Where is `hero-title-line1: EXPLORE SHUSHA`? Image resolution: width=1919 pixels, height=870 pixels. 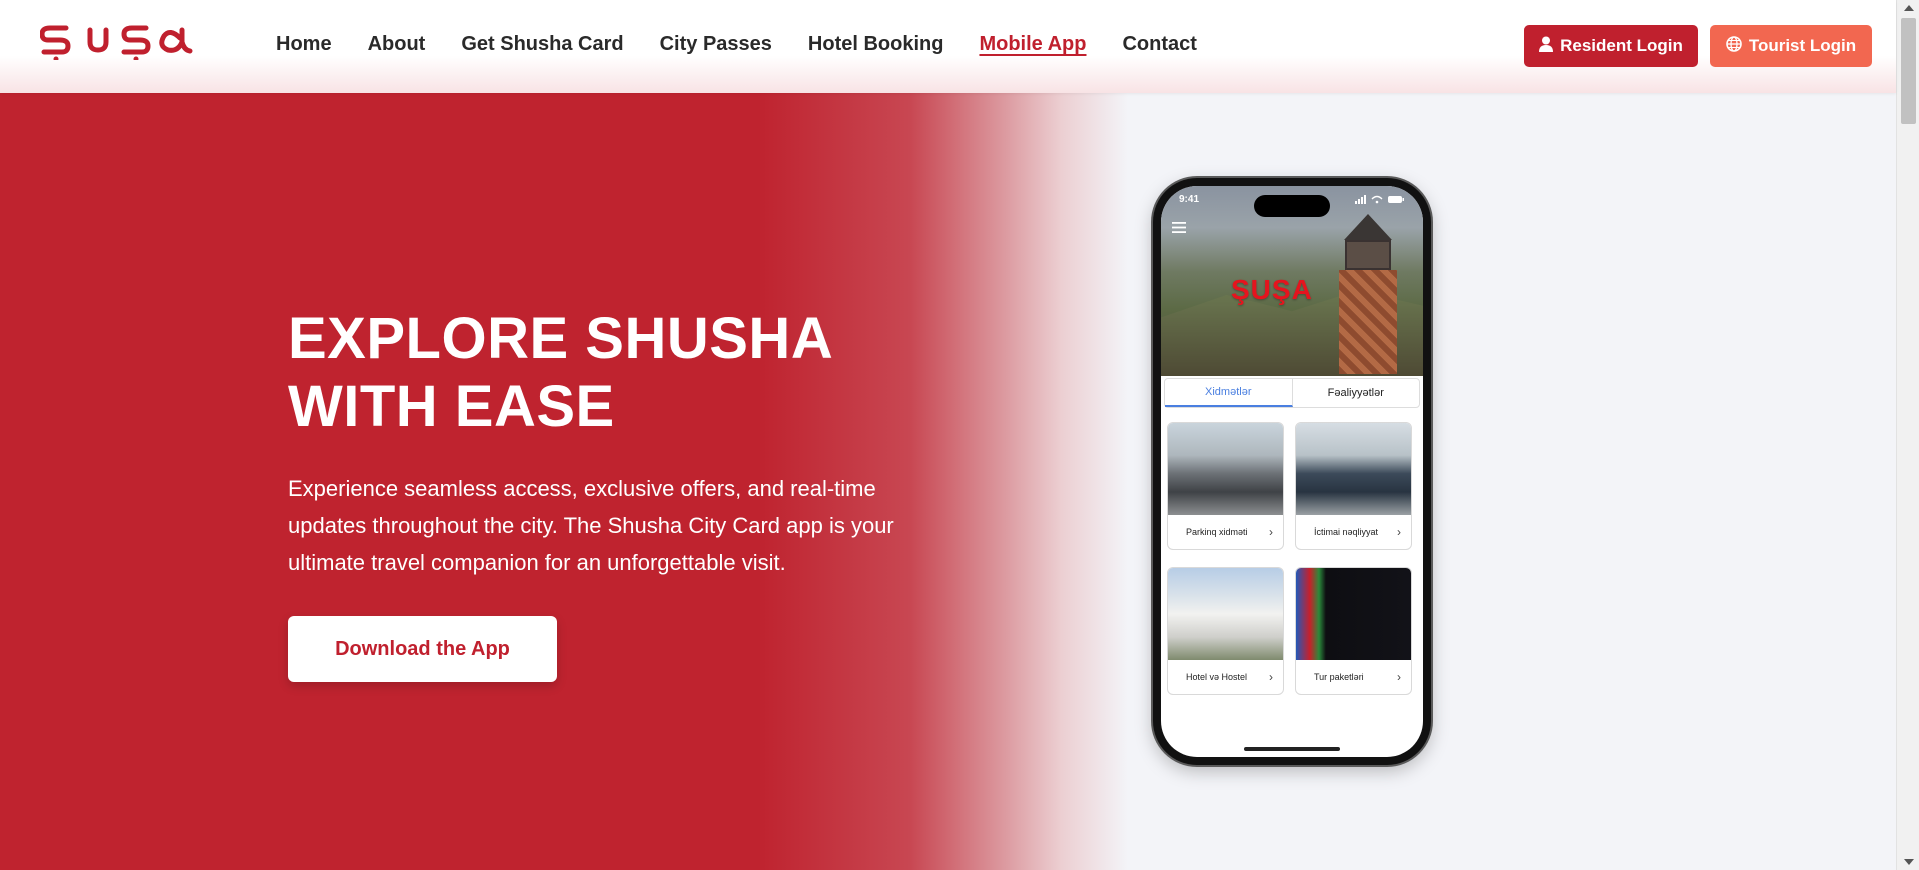 hero-title-line1: EXPLORE SHUSHA is located at coordinates (561, 338).